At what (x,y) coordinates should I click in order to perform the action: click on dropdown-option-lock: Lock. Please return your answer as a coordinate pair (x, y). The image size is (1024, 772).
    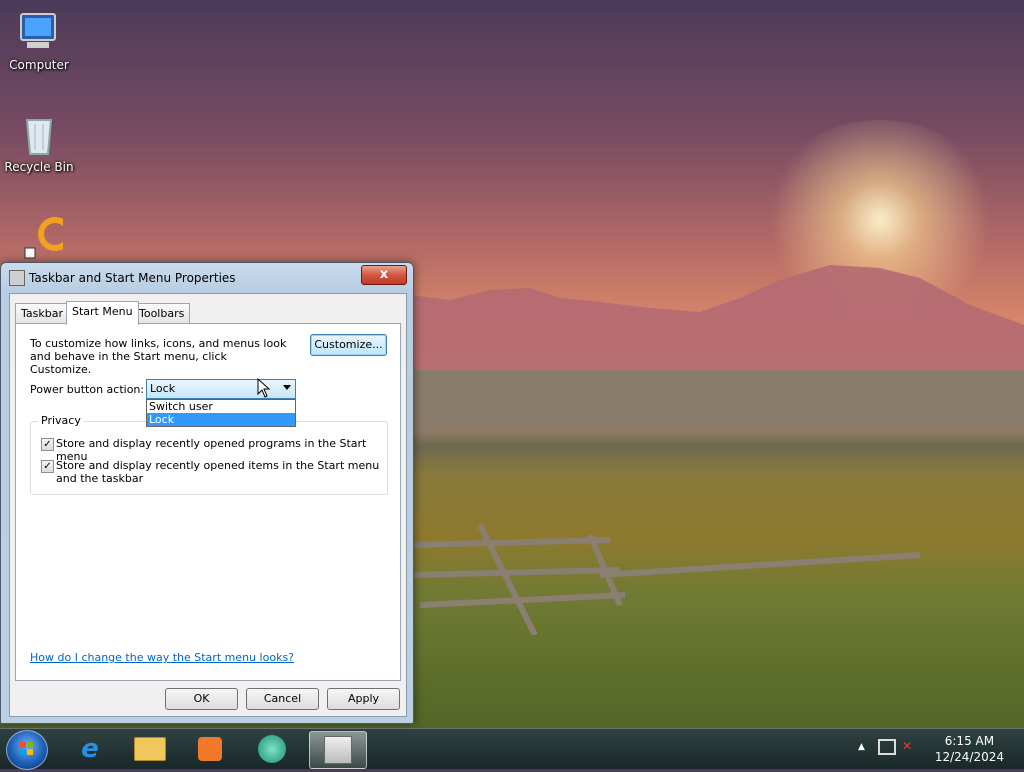
    Looking at the image, I should click on (221, 419).